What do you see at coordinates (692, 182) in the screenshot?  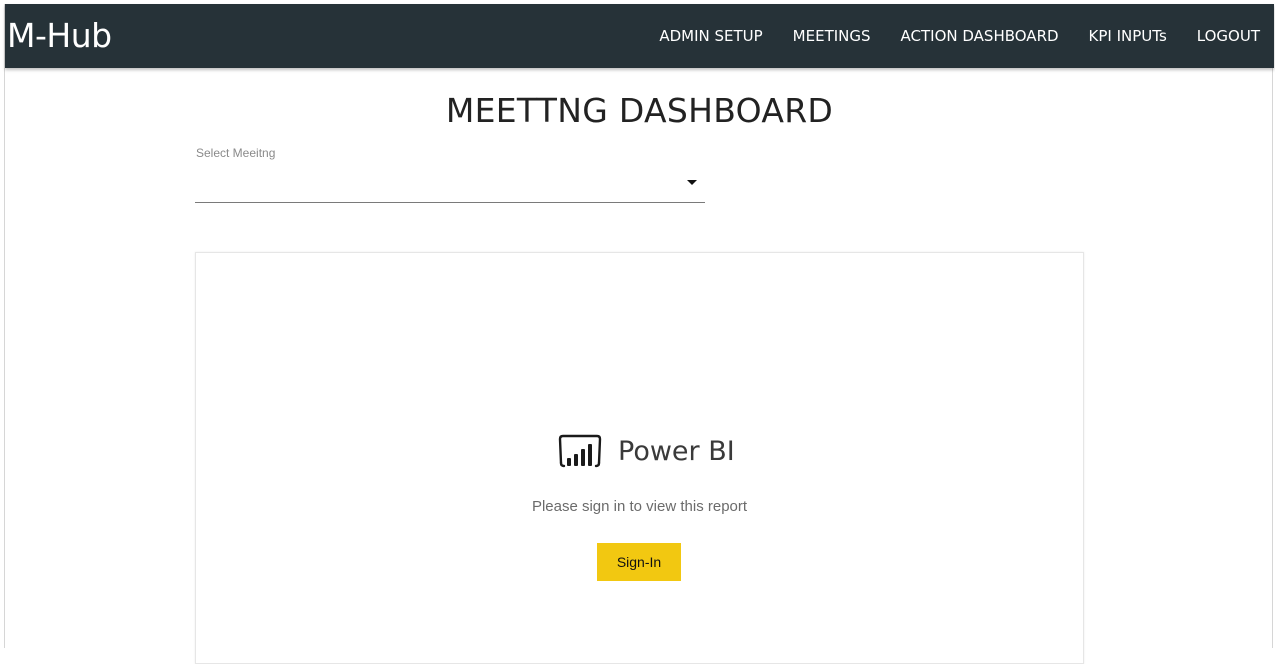 I see `caret-down-icon` at bounding box center [692, 182].